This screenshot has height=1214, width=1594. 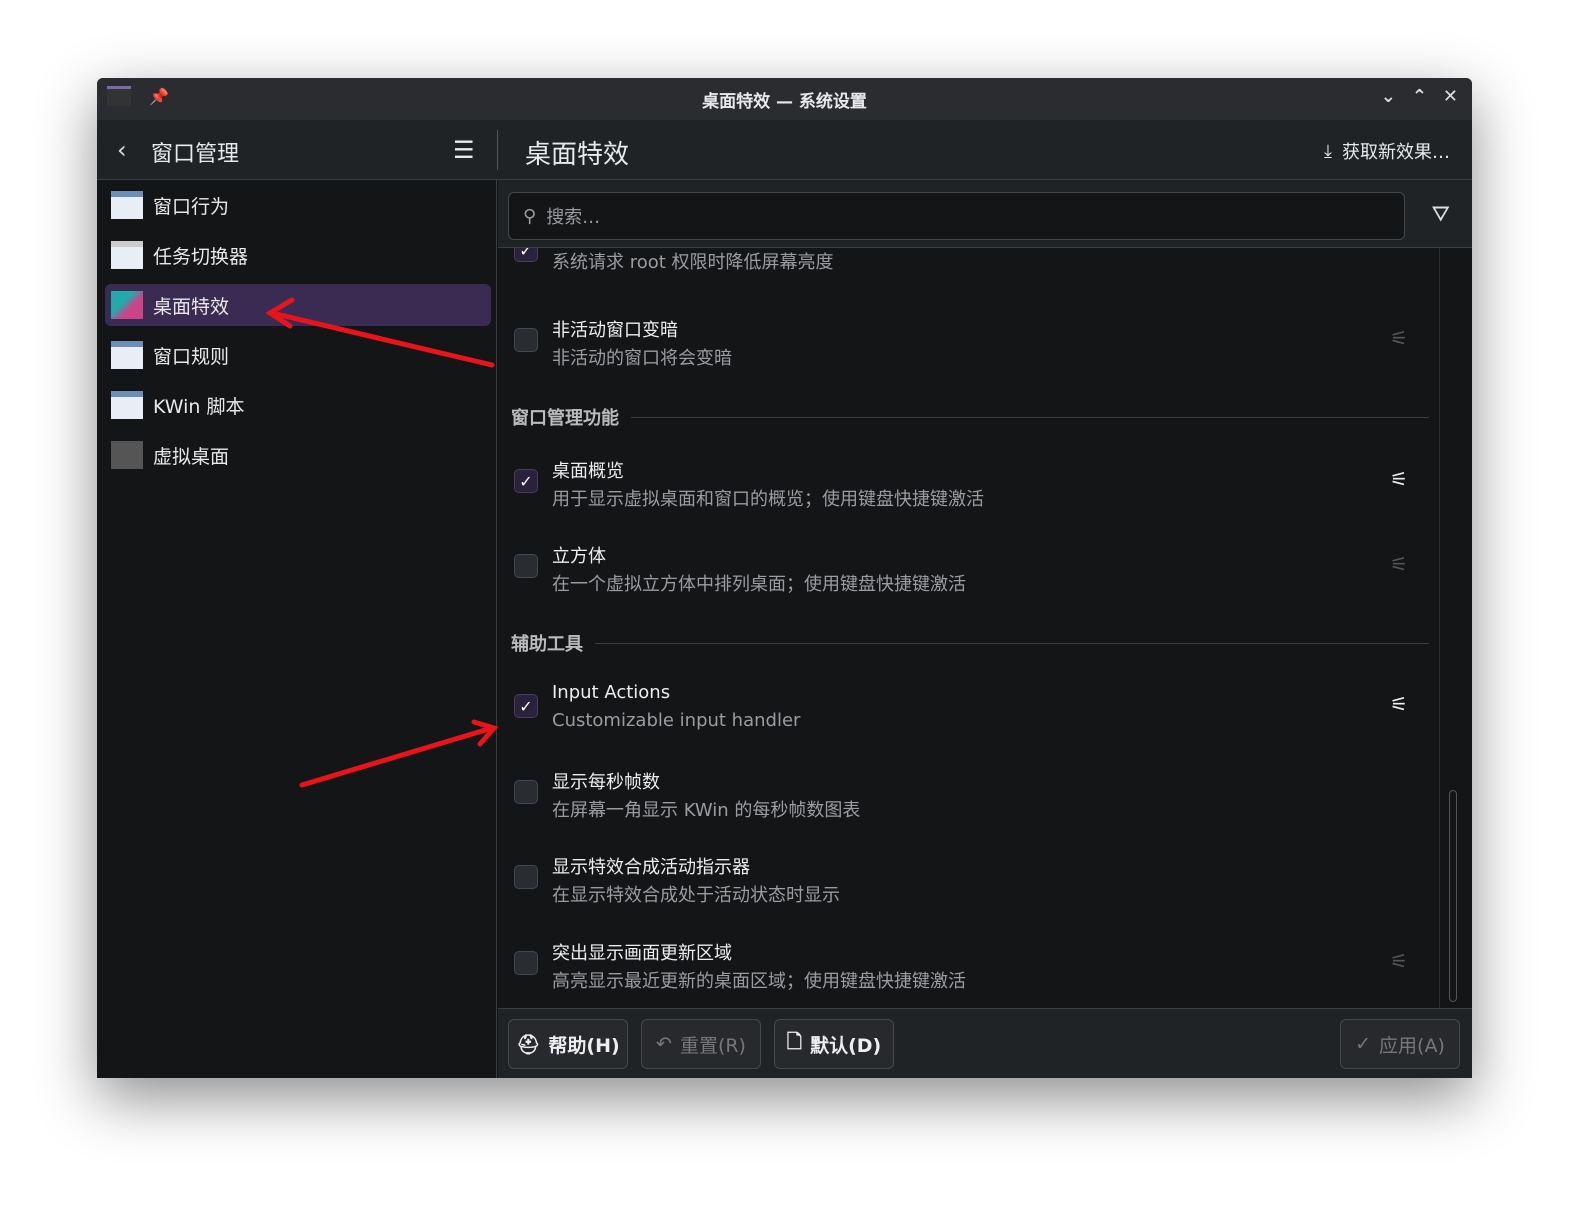 I want to click on annotation-arrows, so click(x=382, y=542).